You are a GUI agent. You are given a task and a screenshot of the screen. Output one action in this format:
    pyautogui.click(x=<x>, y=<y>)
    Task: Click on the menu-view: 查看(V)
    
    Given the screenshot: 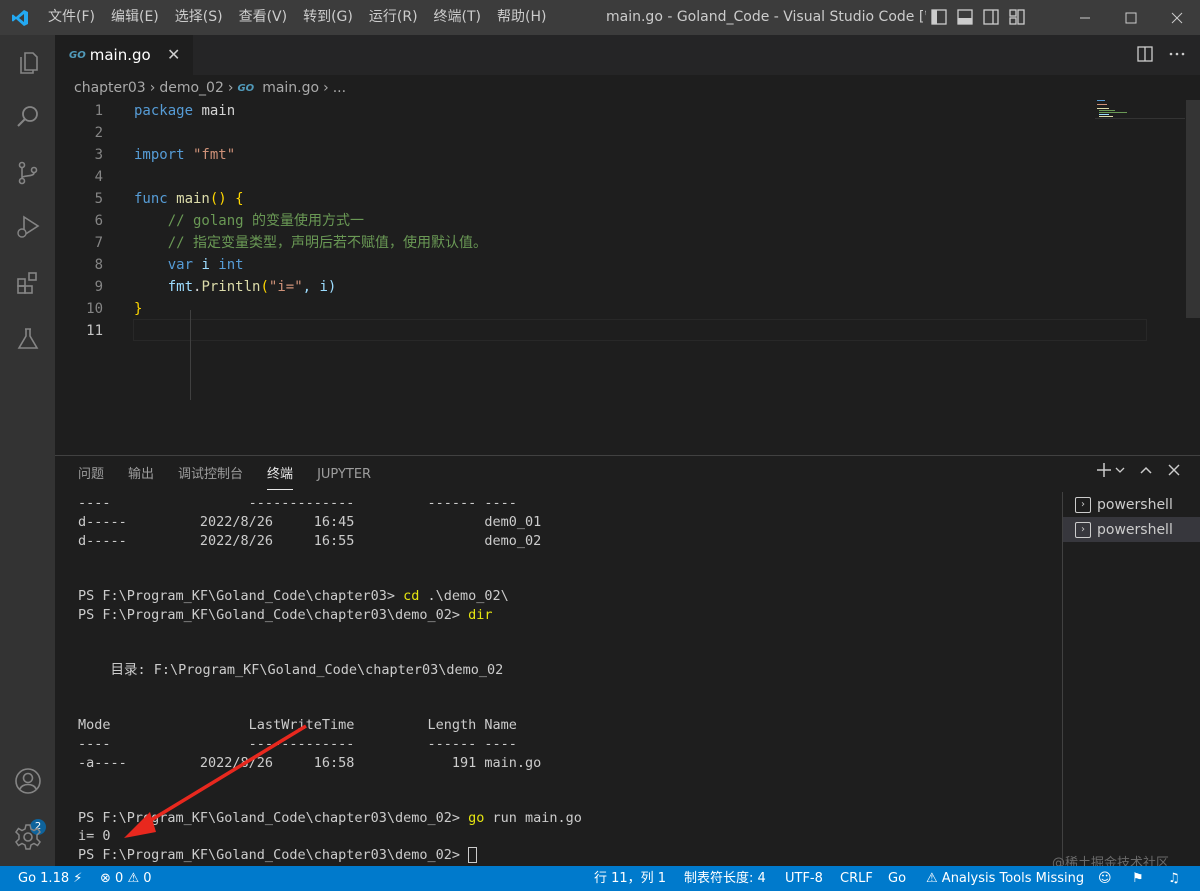 What is the action you would take?
    pyautogui.click(x=263, y=17)
    